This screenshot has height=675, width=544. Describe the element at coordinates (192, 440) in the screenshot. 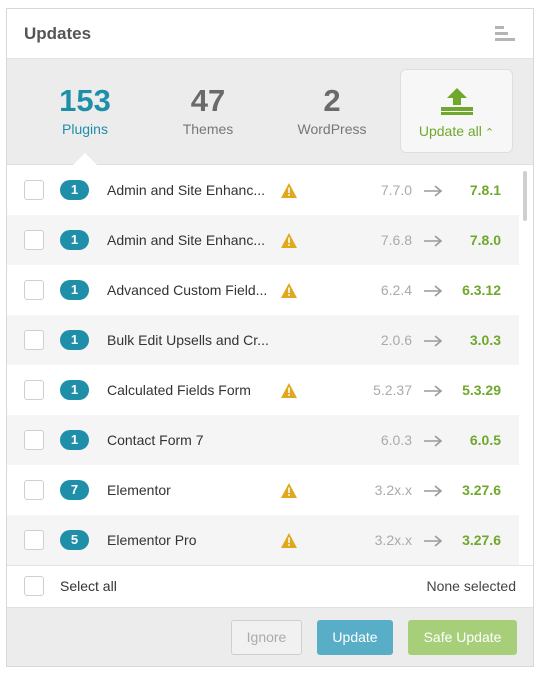

I see `plugin-name: Contact Form 7` at that location.